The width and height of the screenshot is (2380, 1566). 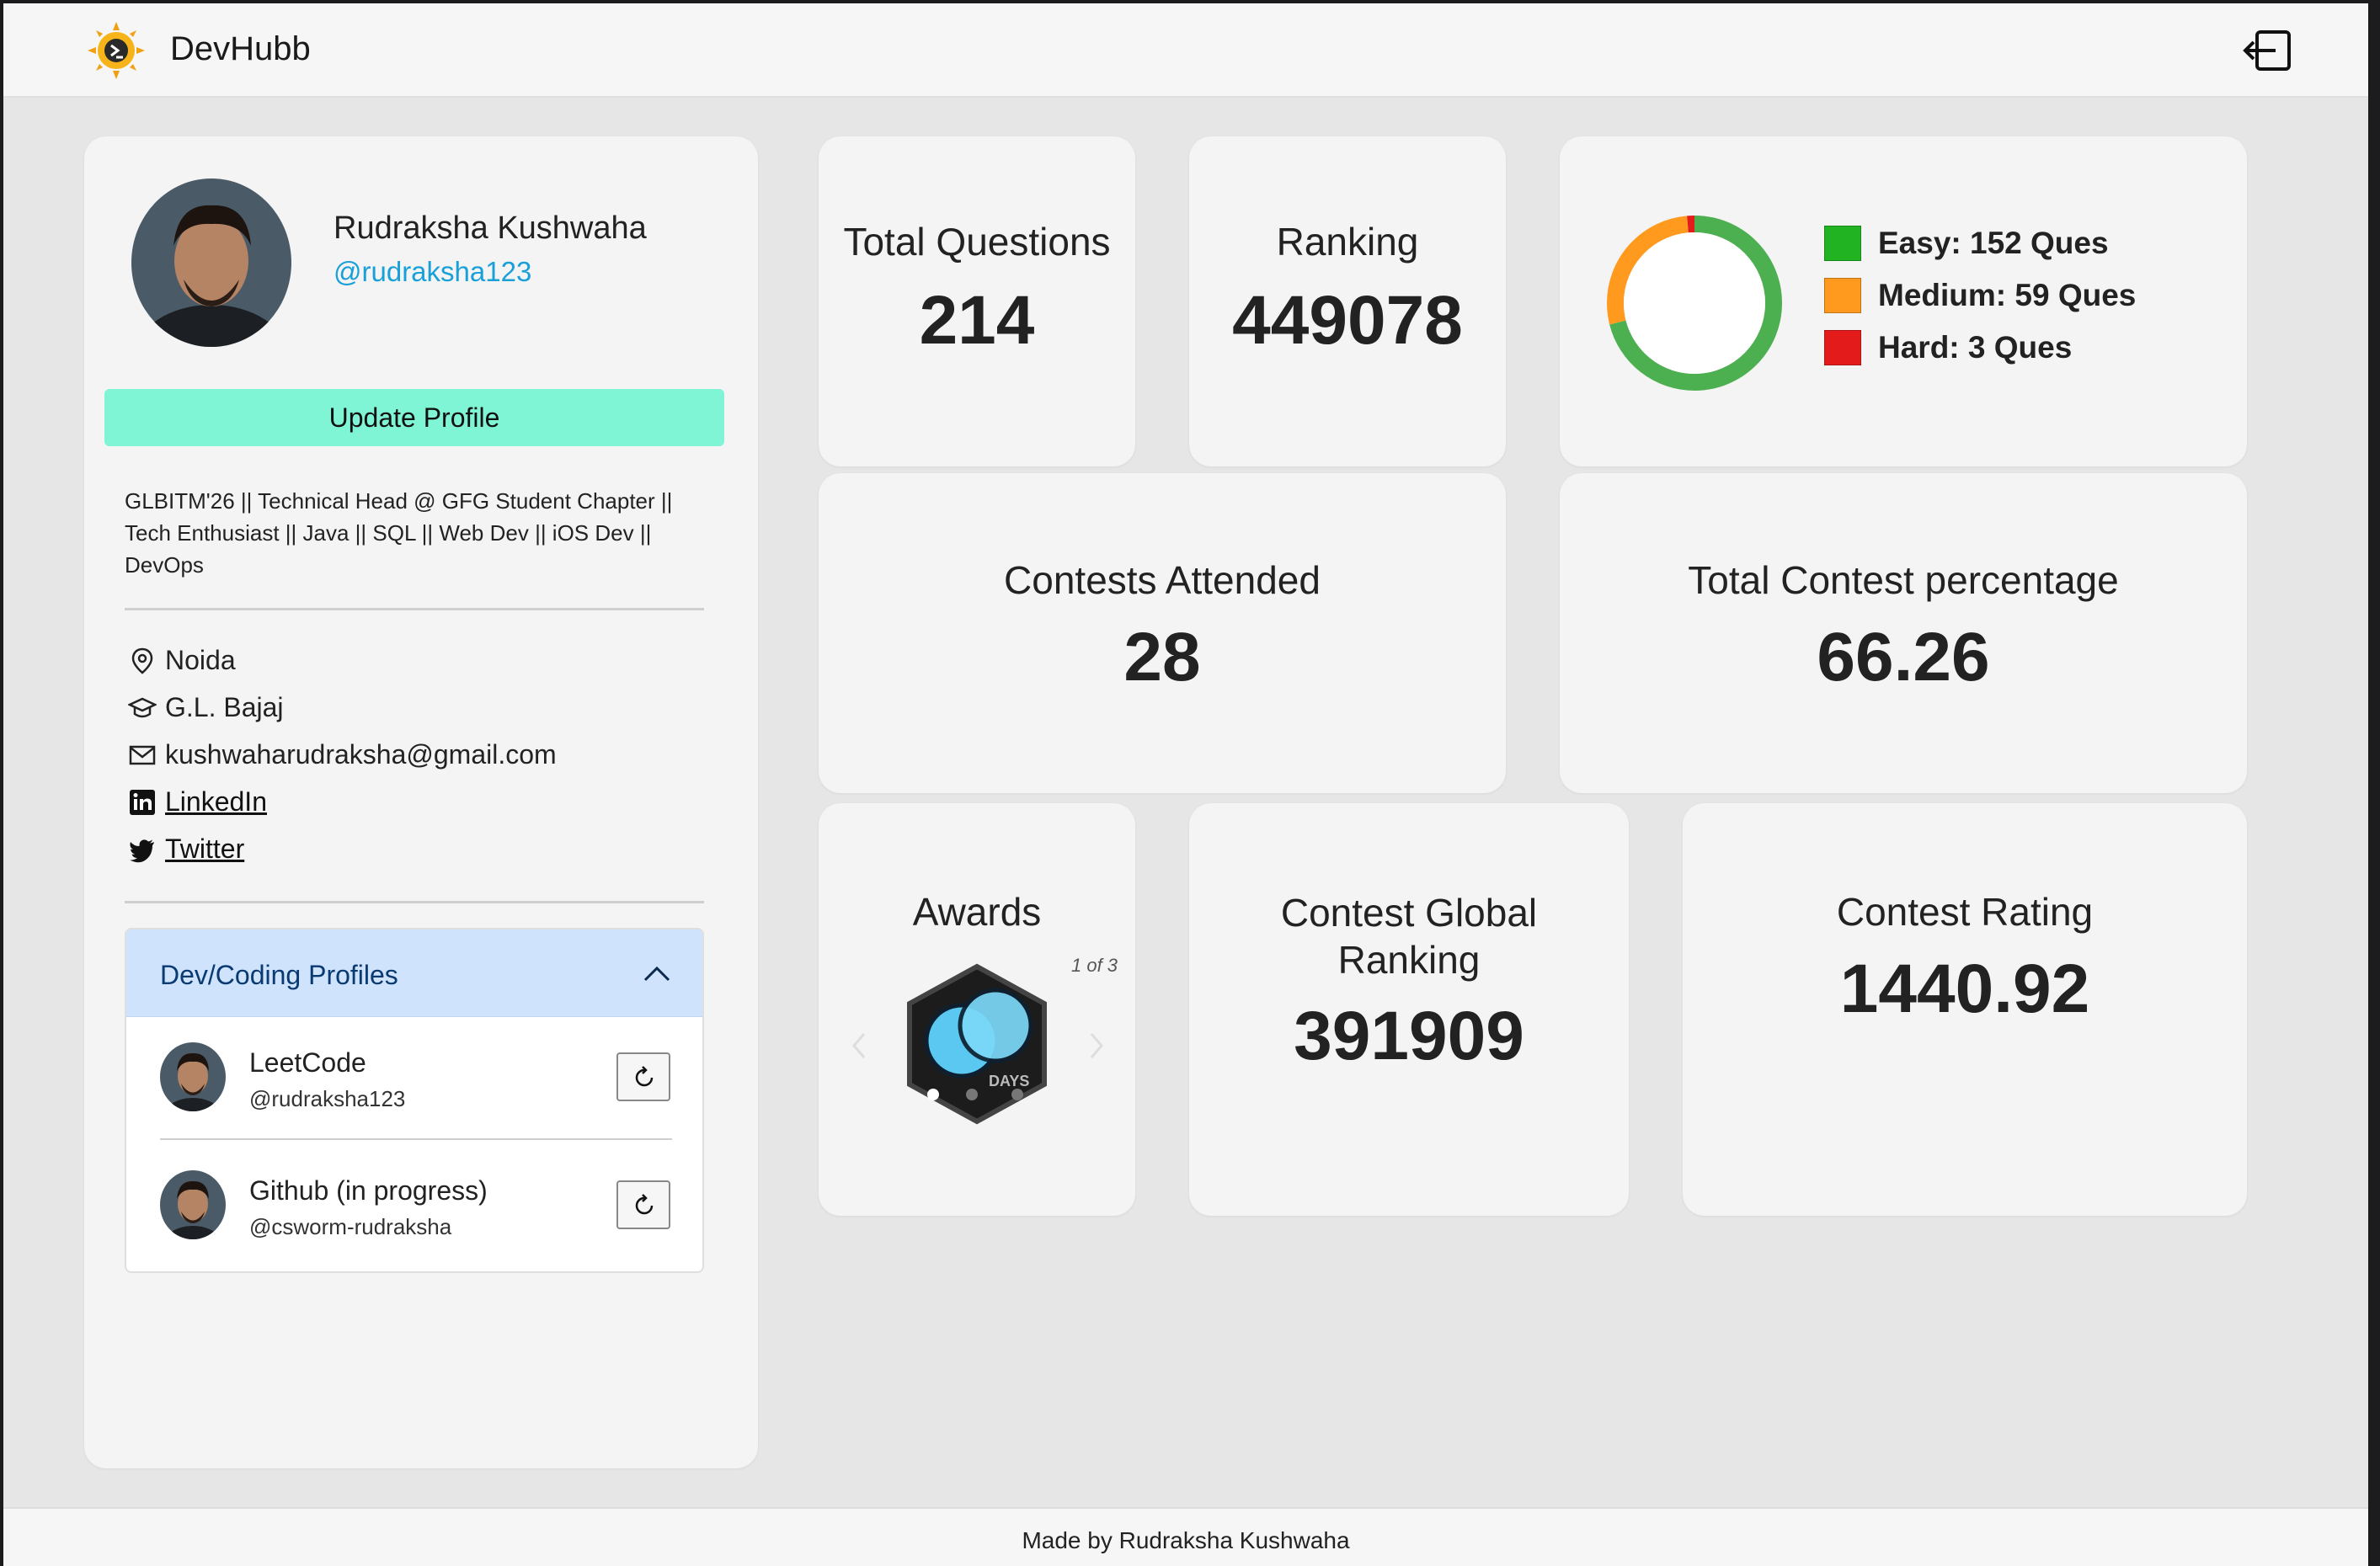 I want to click on contest-percentage-card: Total Contest percentage 66.26, so click(x=1903, y=633).